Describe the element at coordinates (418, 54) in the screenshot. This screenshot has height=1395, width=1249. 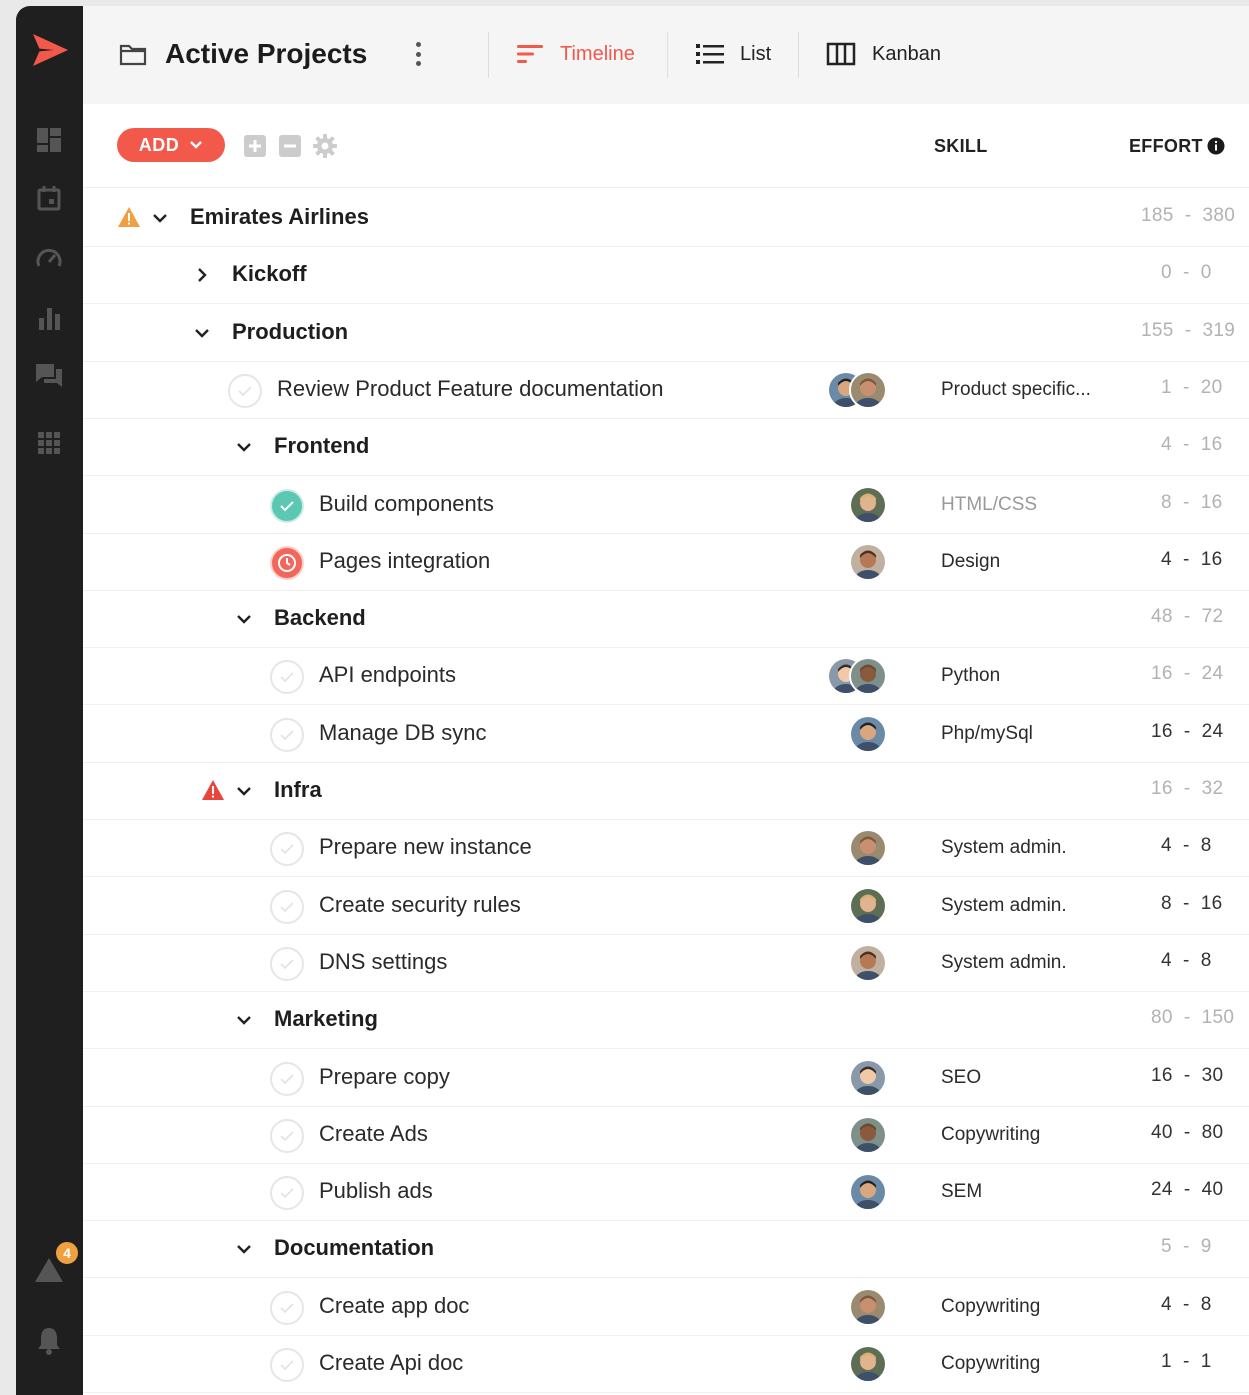
I see `more-options-icon` at that location.